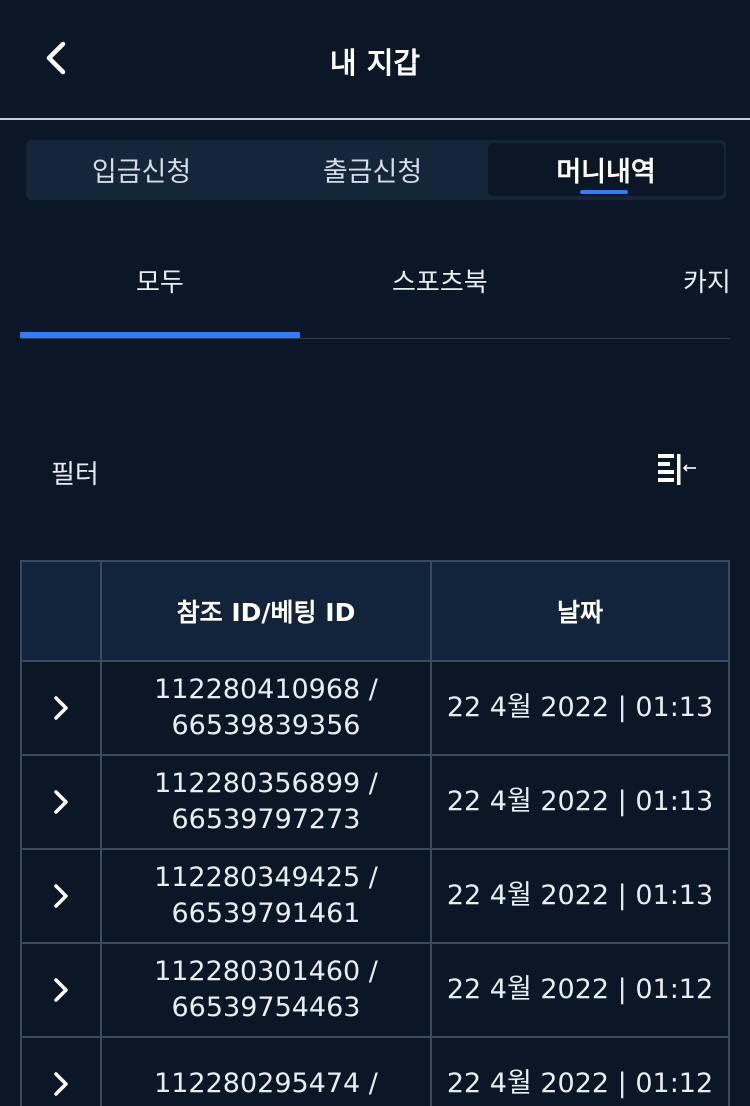 The width and height of the screenshot is (750, 1106). Describe the element at coordinates (160, 280) in the screenshot. I see `tab-all: 모두` at that location.